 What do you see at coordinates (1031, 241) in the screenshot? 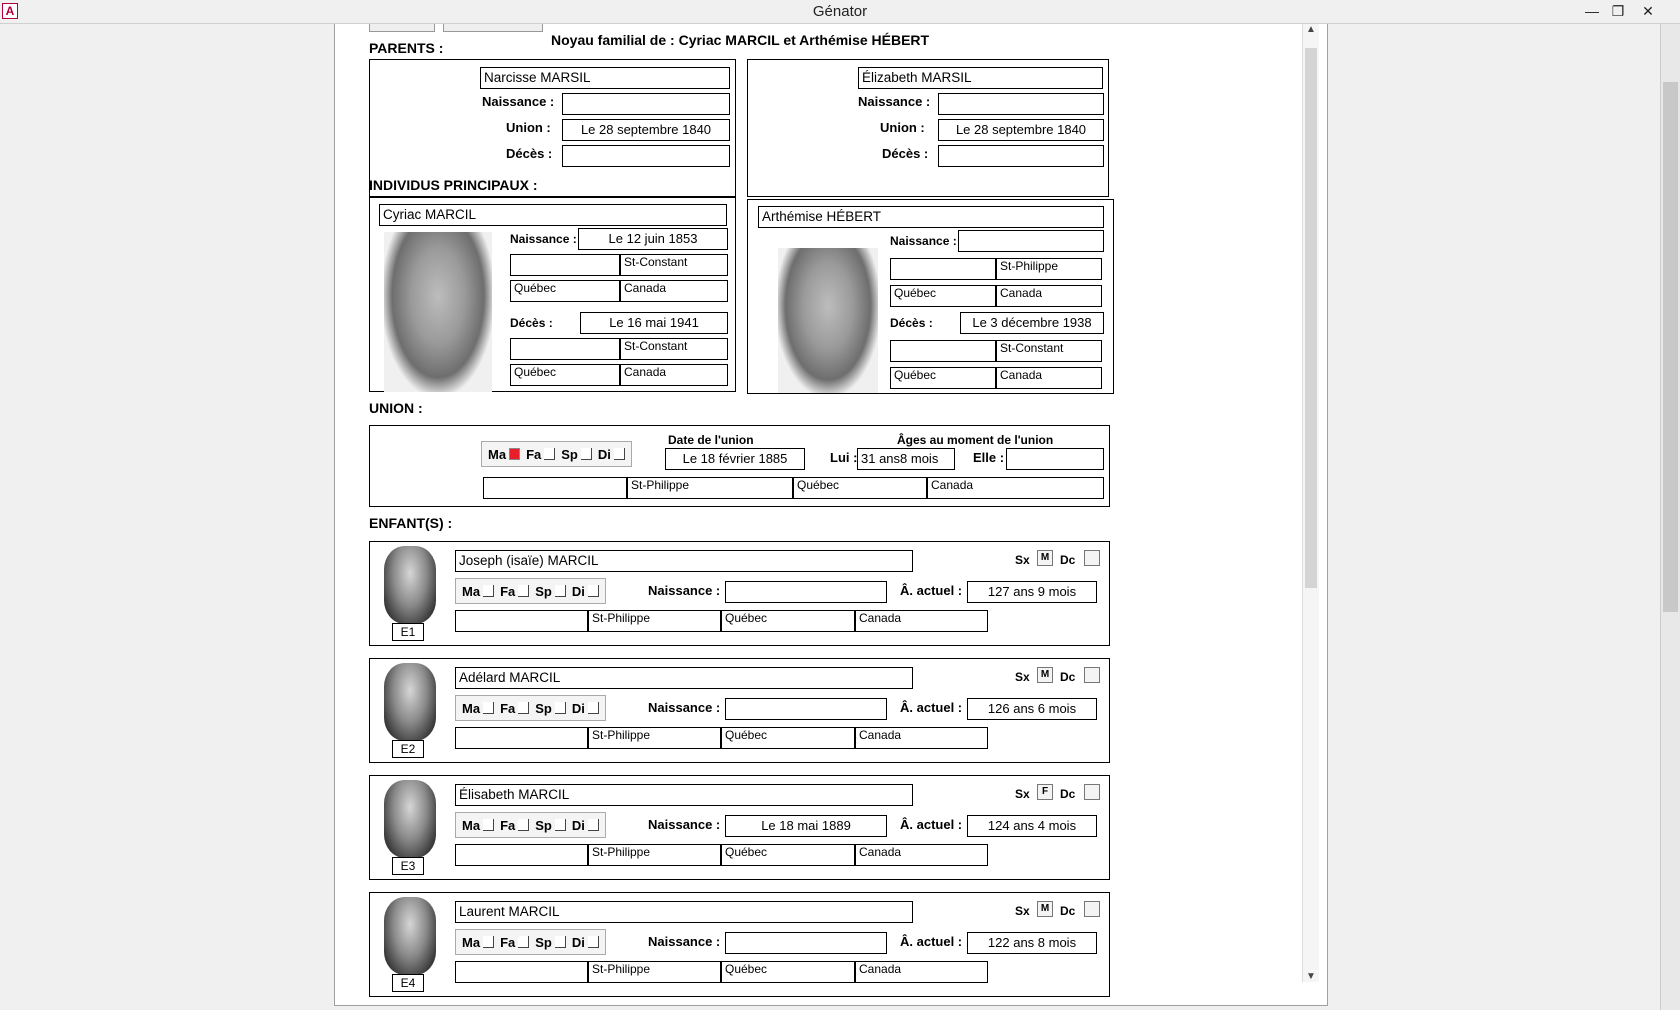
I see `wife-birth-date` at bounding box center [1031, 241].